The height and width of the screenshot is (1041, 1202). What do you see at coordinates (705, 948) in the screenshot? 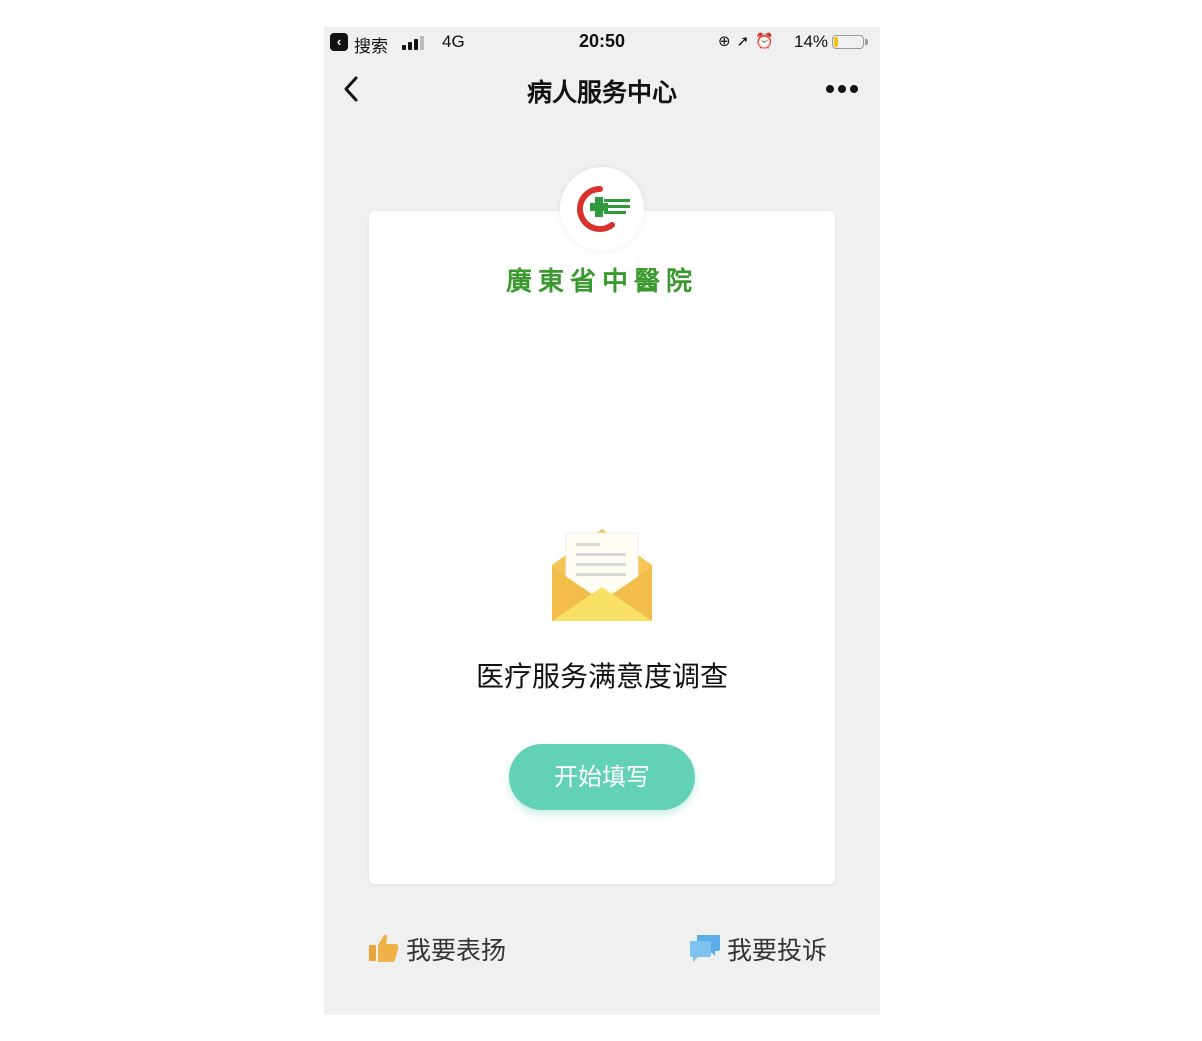
I see `chat-bubbles-icon` at bounding box center [705, 948].